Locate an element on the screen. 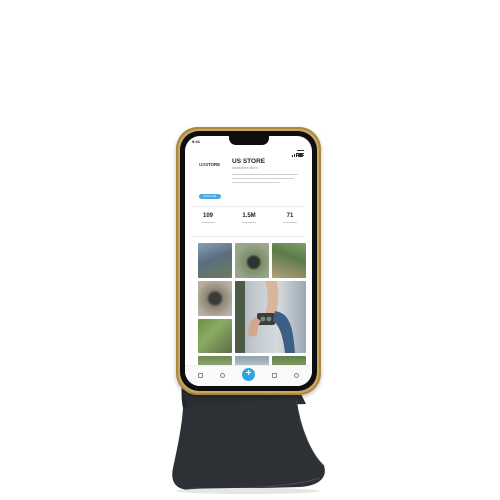  add-post-button: + is located at coordinates (248, 374).